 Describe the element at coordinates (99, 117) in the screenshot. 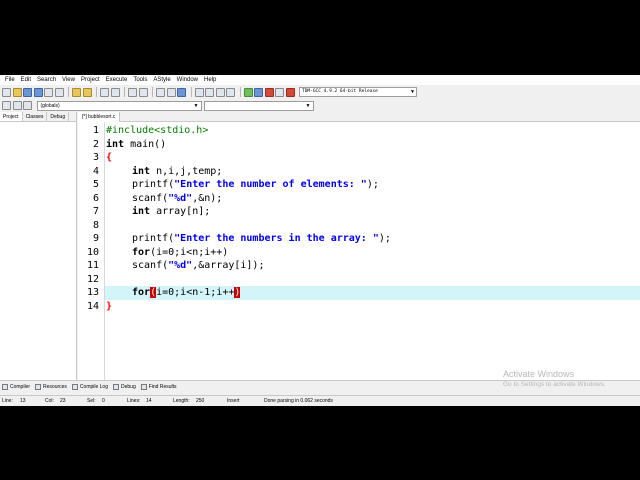

I see `tab-bubblesort-c: [*] bubblesort.c` at that location.